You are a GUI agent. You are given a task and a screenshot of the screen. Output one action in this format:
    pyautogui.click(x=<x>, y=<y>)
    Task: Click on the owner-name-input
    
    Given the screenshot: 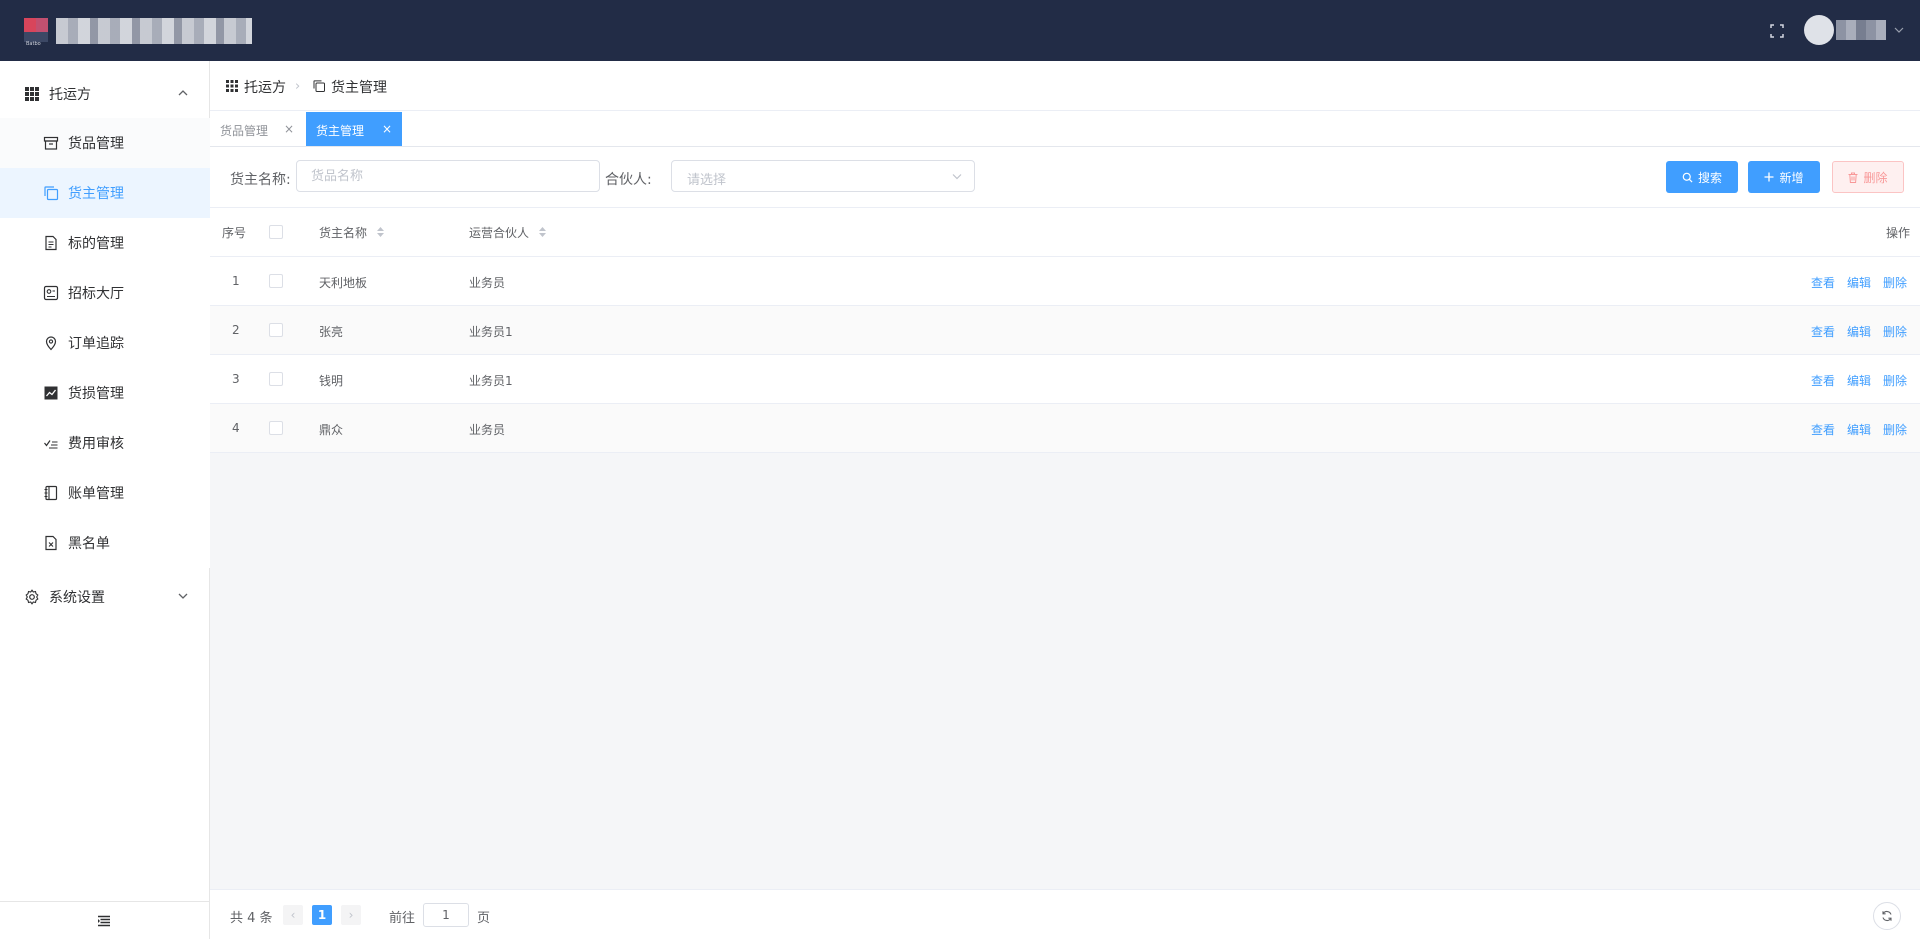 What is the action you would take?
    pyautogui.click(x=448, y=176)
    